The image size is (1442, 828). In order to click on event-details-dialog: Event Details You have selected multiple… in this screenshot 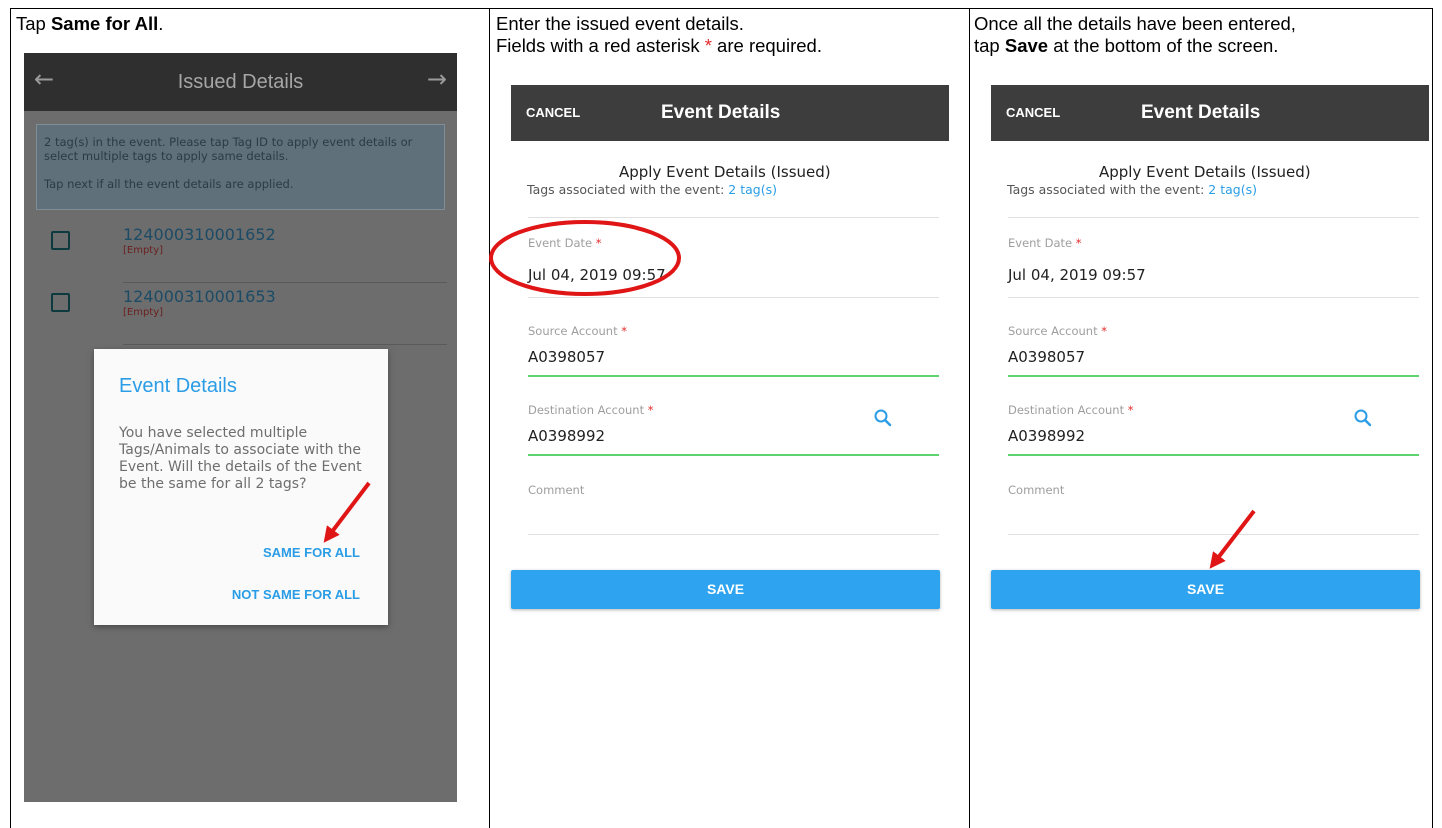, I will do `click(241, 487)`.